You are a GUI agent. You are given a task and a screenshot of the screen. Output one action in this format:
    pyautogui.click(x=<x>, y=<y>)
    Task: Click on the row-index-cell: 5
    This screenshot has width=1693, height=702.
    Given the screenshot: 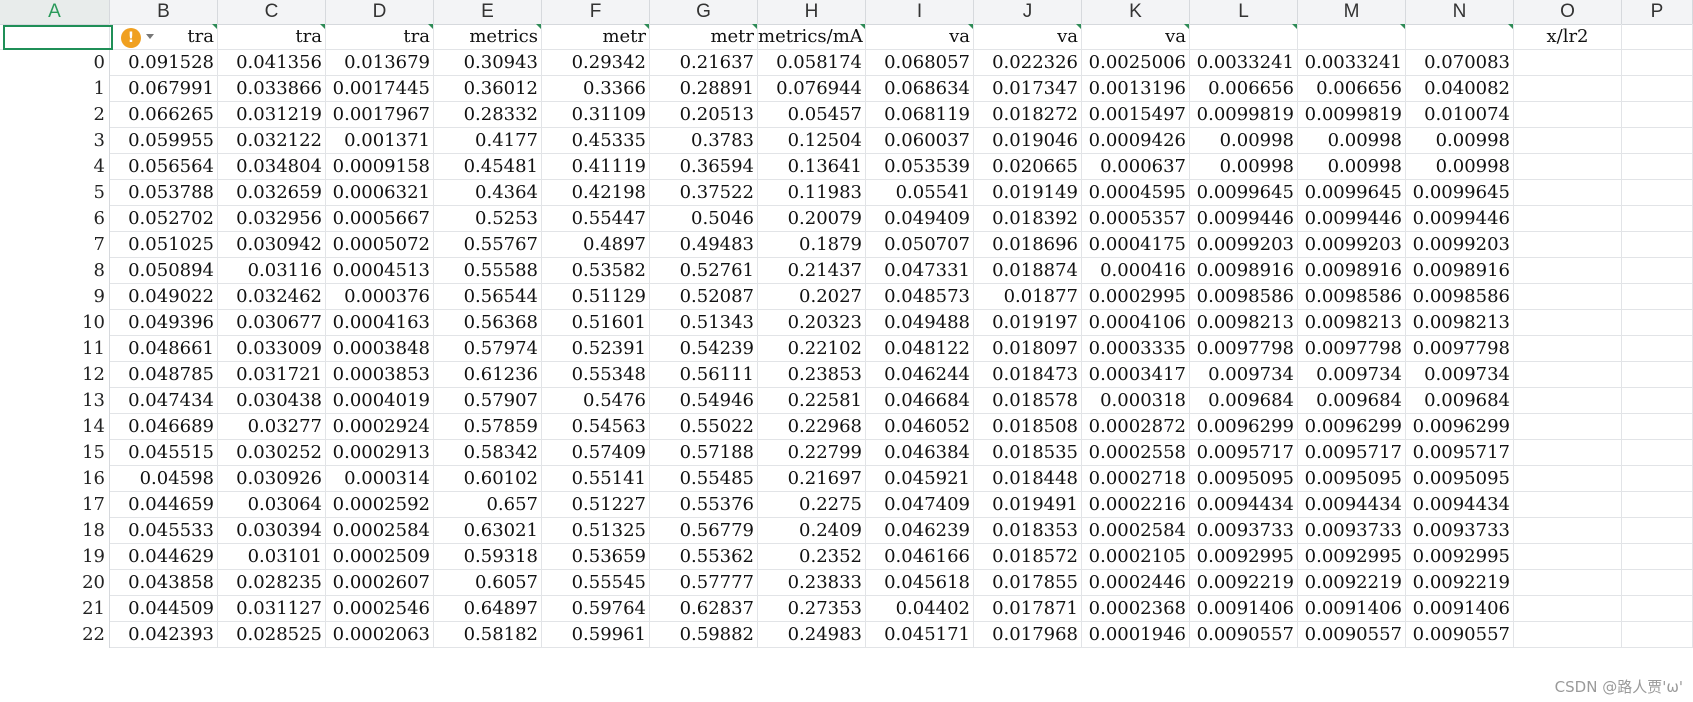 What is the action you would take?
    pyautogui.click(x=55, y=193)
    